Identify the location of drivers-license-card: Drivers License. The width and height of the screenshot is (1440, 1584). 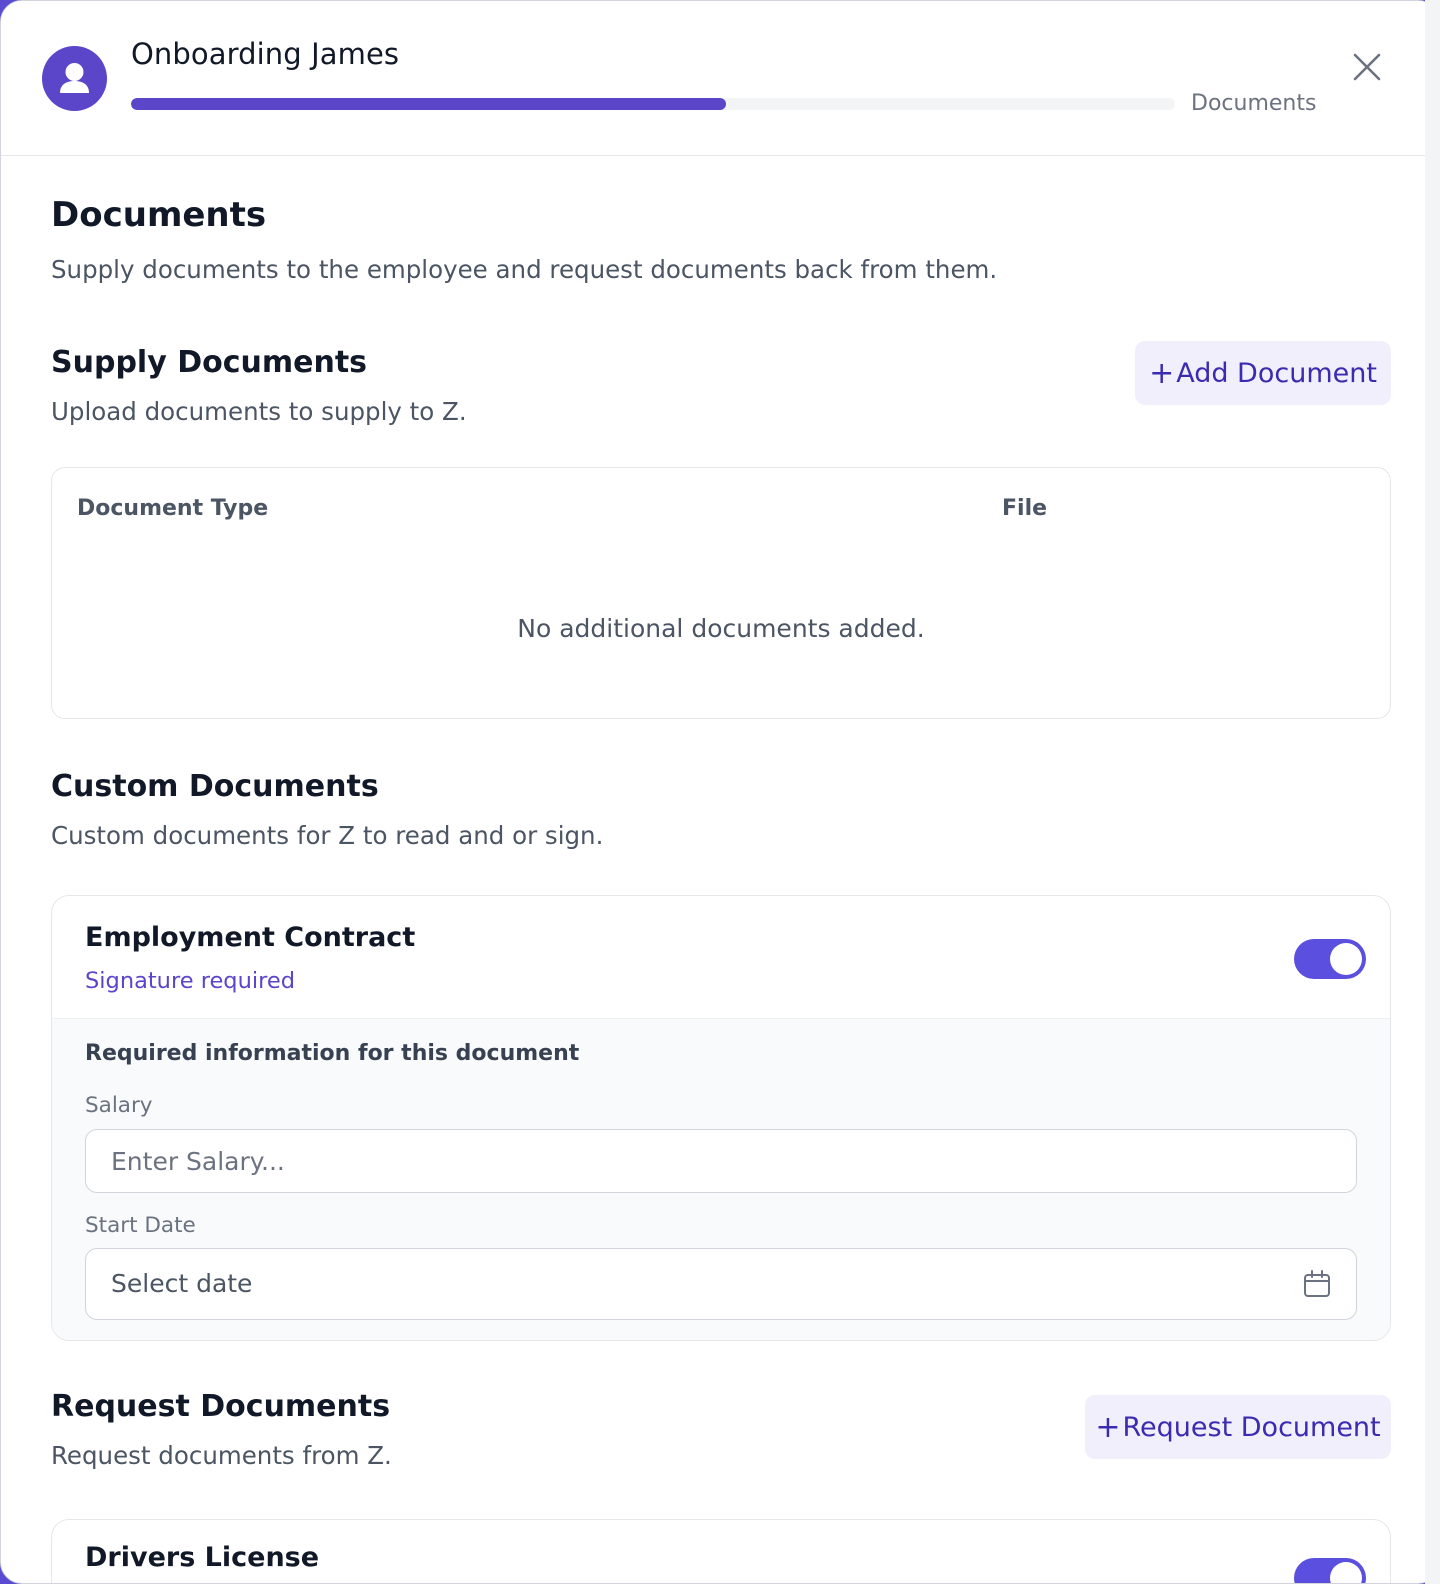
(721, 1551).